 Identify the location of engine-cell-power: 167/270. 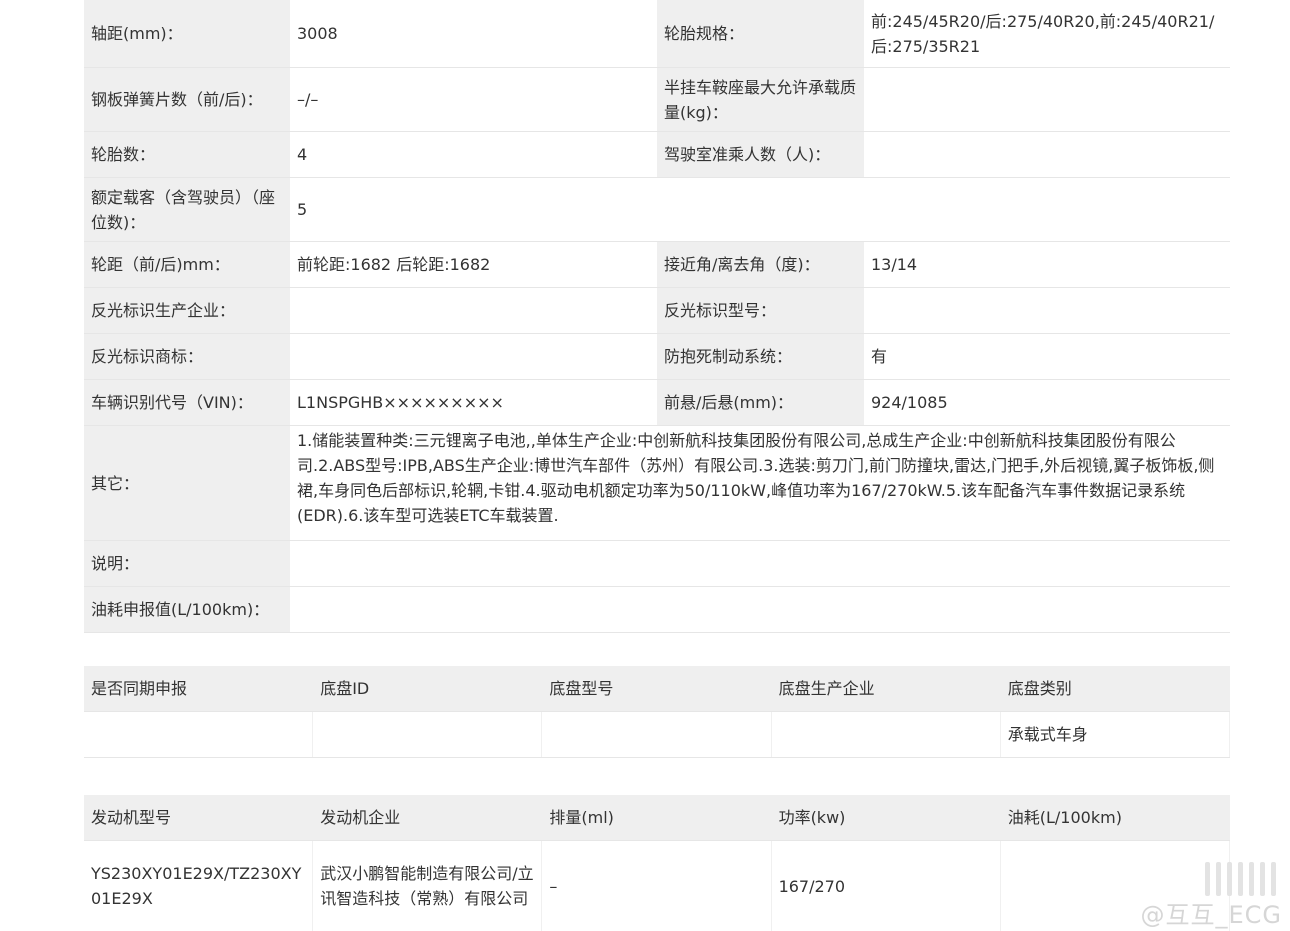
(886, 886).